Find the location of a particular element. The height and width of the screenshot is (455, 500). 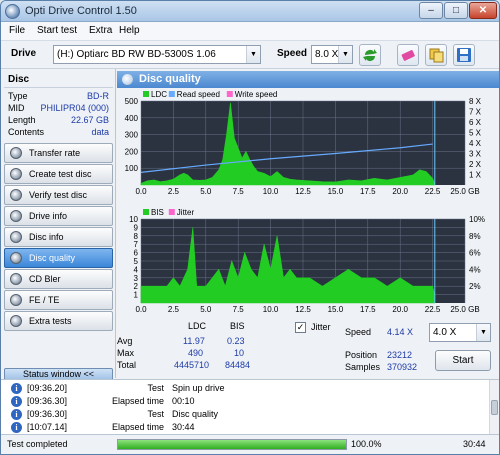

log-value: Spin up drive is located at coordinates (198, 388).